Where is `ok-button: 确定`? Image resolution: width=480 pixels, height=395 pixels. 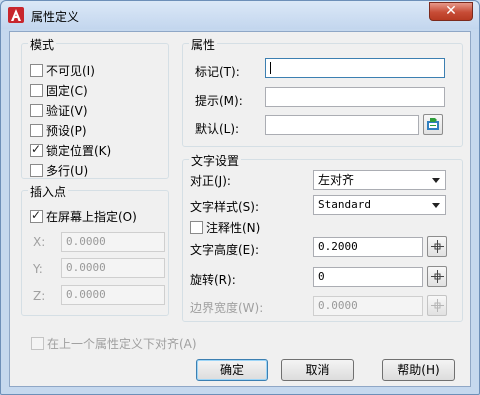
ok-button: 确定 is located at coordinates (232, 370).